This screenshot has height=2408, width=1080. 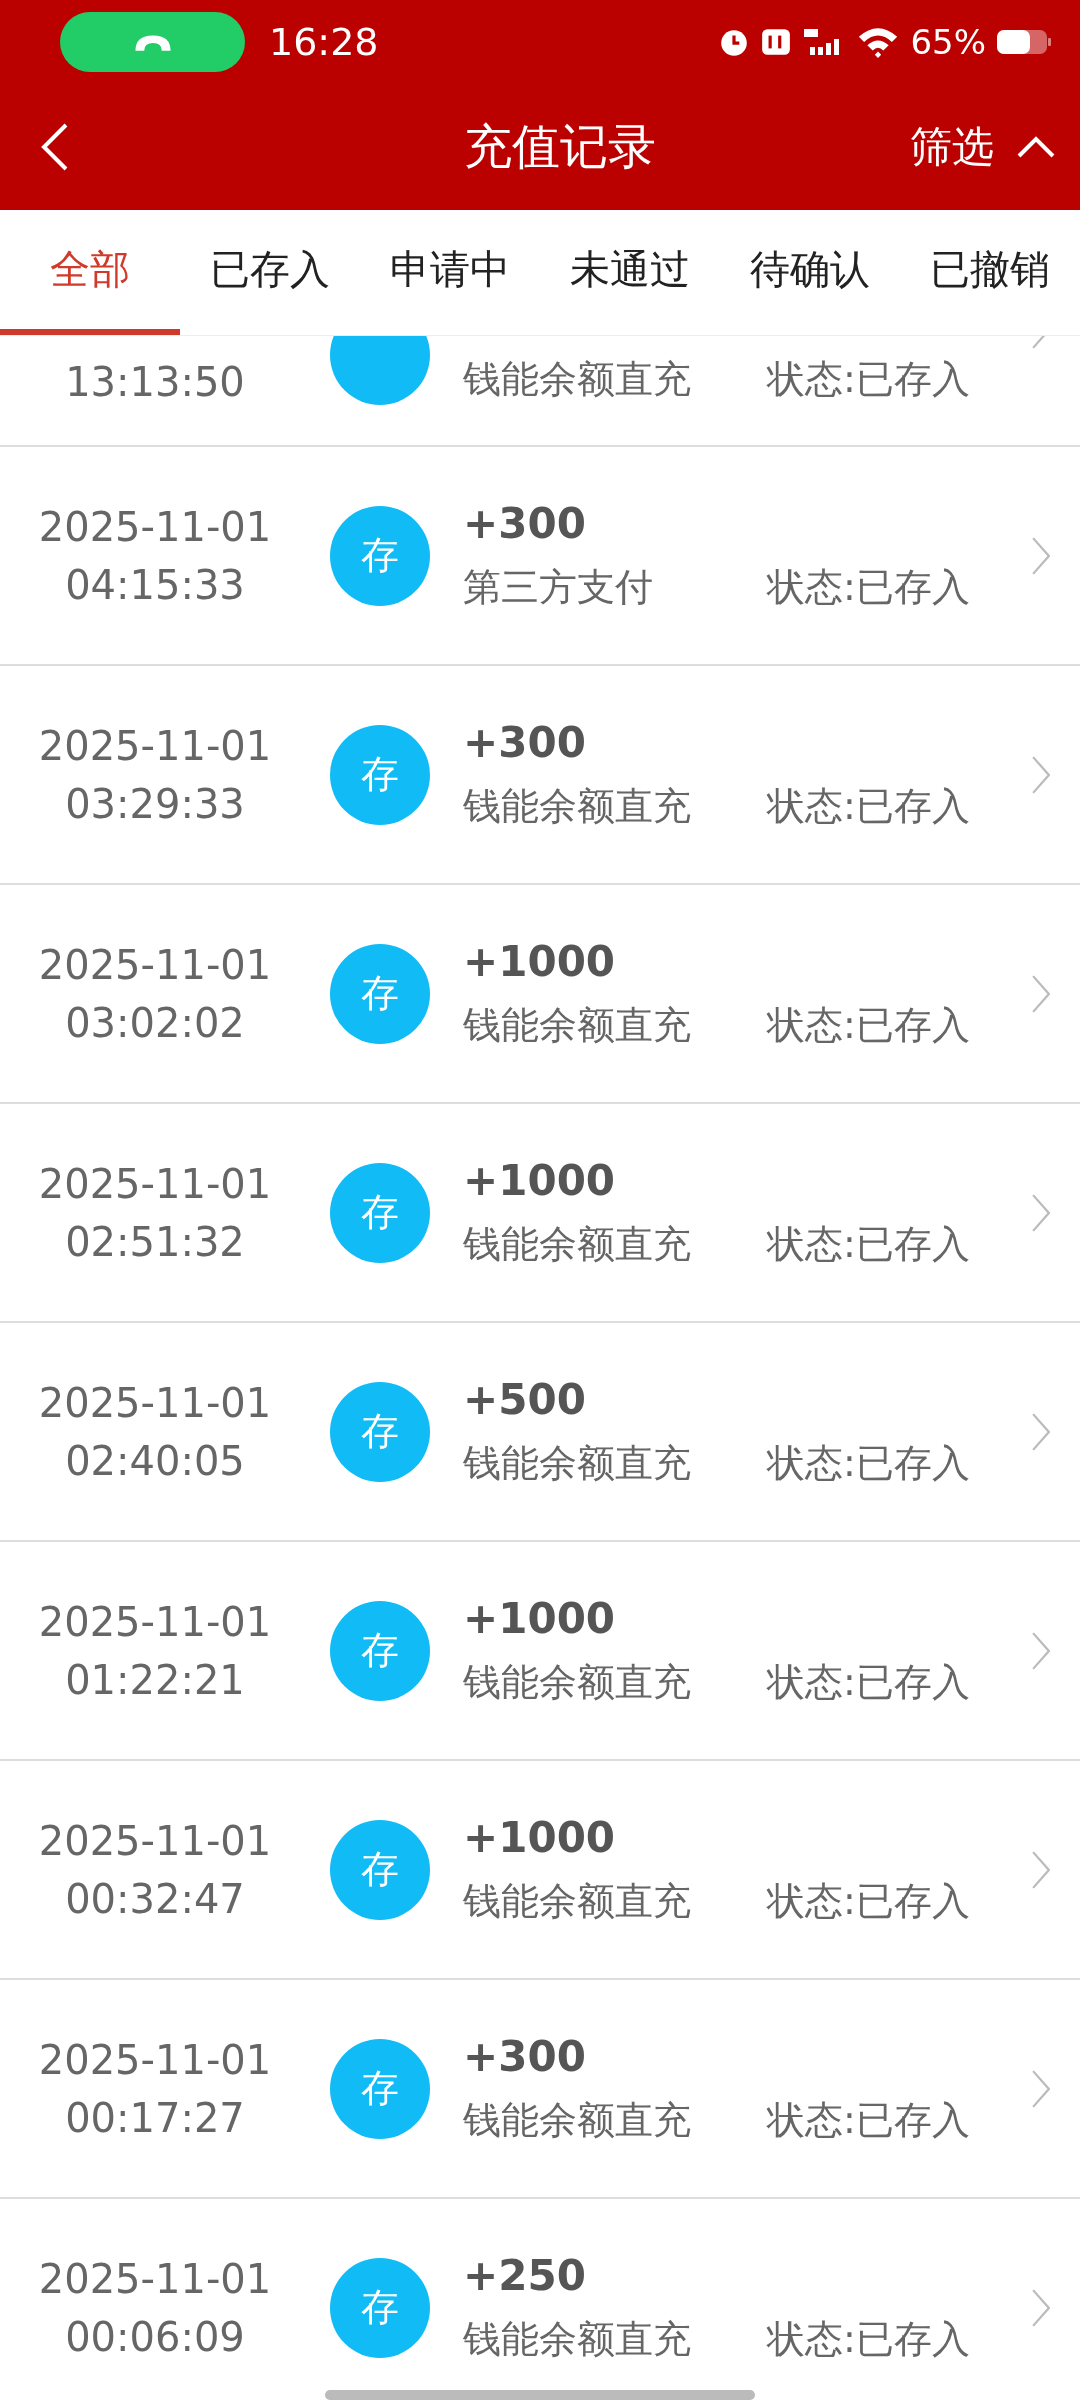 What do you see at coordinates (540, 1870) in the screenshot?
I see `record-row: 2025-11-01 00:32:47 存 +1000 钱能余额直充 状态:已存入` at bounding box center [540, 1870].